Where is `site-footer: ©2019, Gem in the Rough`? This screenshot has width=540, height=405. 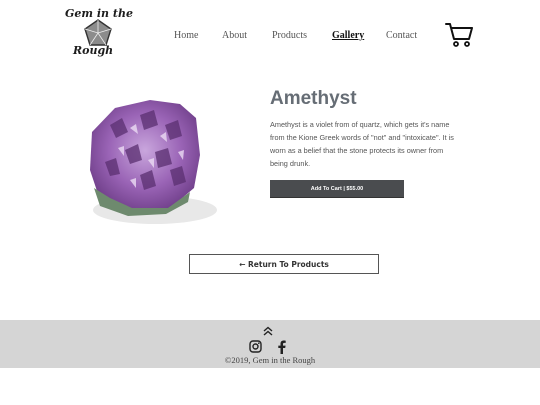
site-footer: ©2019, Gem in the Rough is located at coordinates (270, 344).